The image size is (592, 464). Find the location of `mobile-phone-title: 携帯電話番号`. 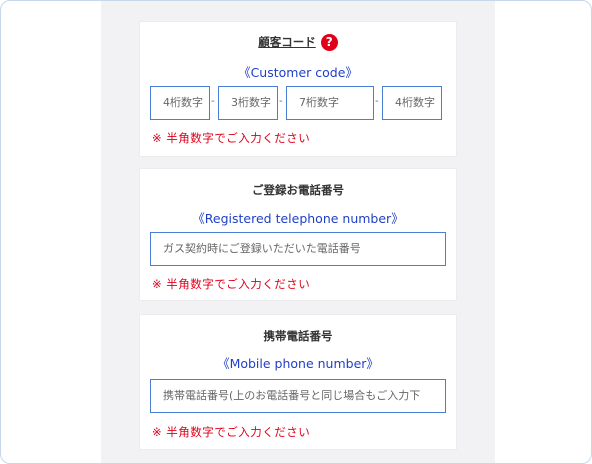

mobile-phone-title: 携帯電話番号 is located at coordinates (298, 336).